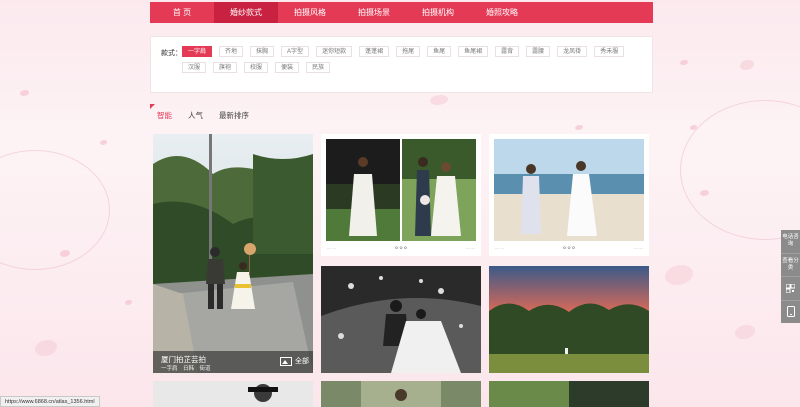 The width and height of the screenshot is (800, 407). I want to click on filter-tag: 抹胸, so click(262, 51).